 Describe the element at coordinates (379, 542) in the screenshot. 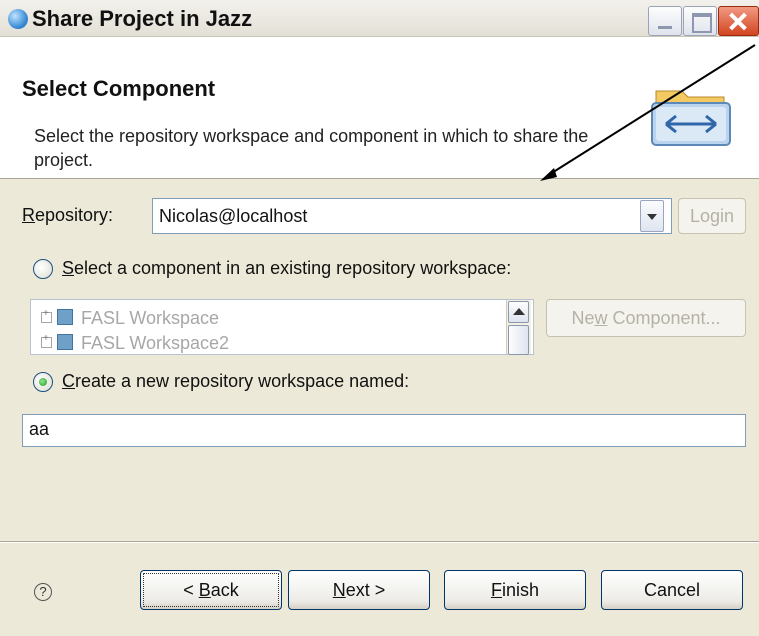

I see `footer-separator` at that location.